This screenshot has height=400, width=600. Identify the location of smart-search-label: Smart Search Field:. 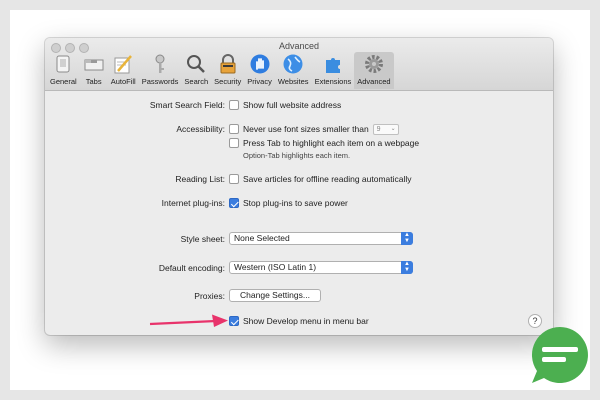
(187, 105).